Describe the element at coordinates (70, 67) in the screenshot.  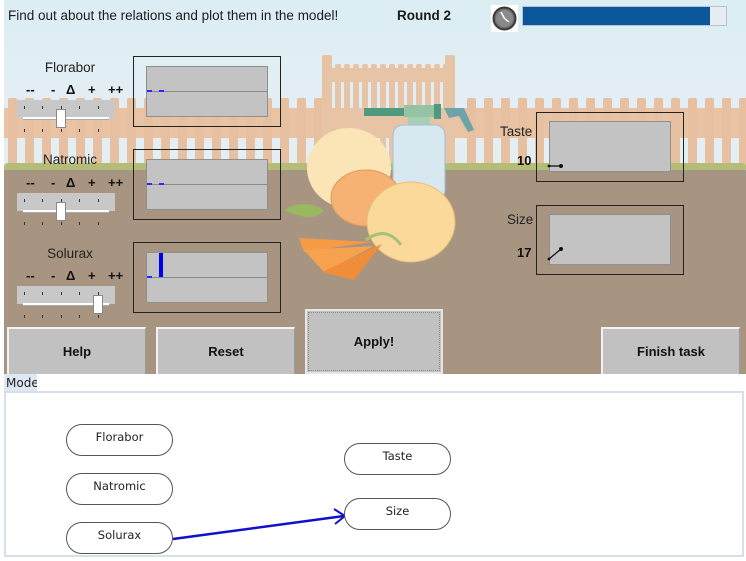
I see `factor-label-florabor: Florabor` at that location.